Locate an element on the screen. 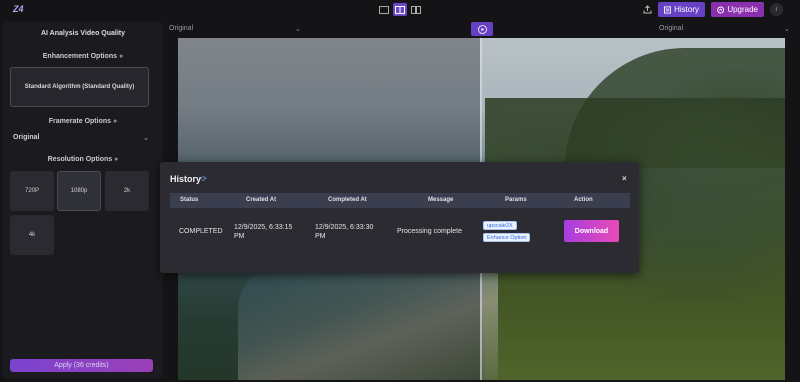 The width and height of the screenshot is (800, 382). left-preview-select: Original is located at coordinates (181, 28).